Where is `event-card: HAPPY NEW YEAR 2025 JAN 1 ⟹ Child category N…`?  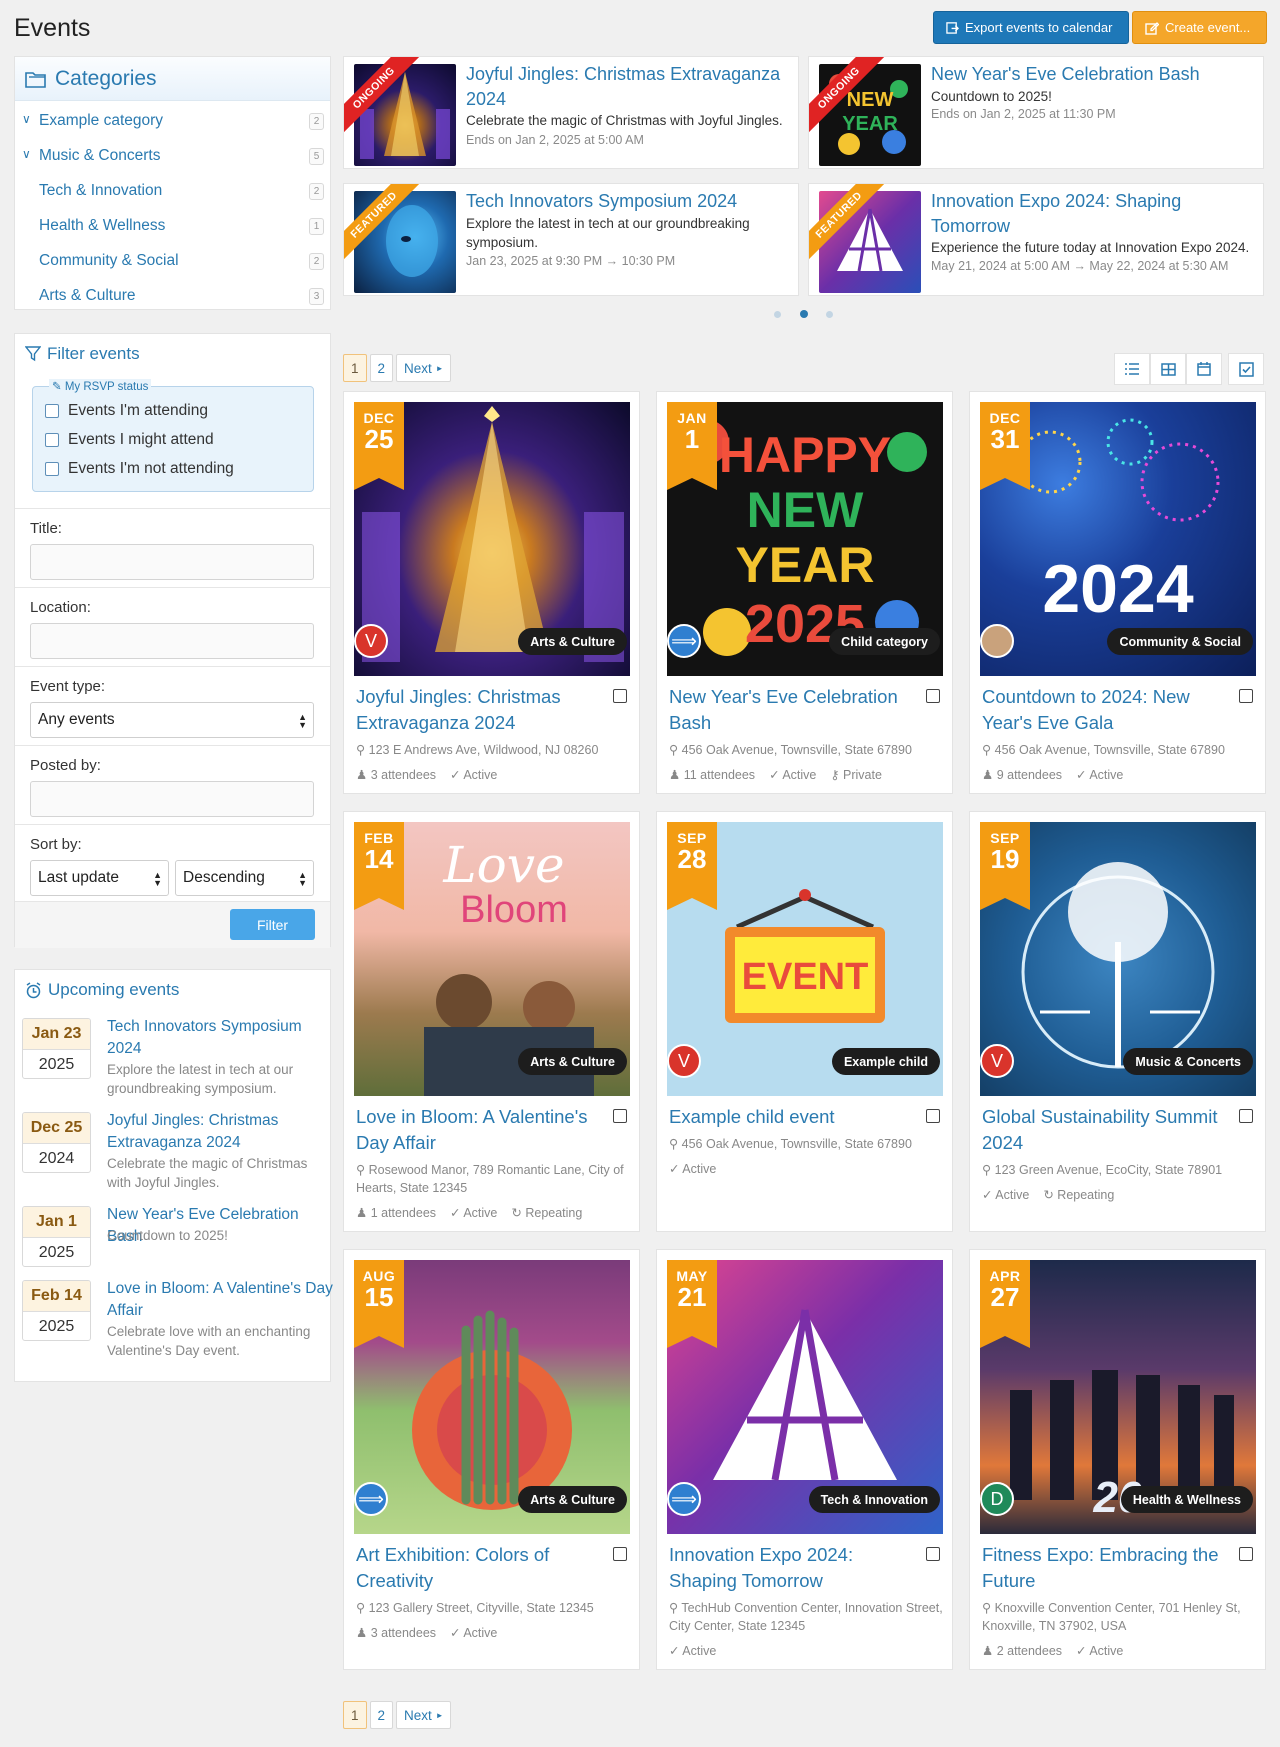 event-card: HAPPY NEW YEAR 2025 JAN 1 ⟹ Child category N… is located at coordinates (804, 592).